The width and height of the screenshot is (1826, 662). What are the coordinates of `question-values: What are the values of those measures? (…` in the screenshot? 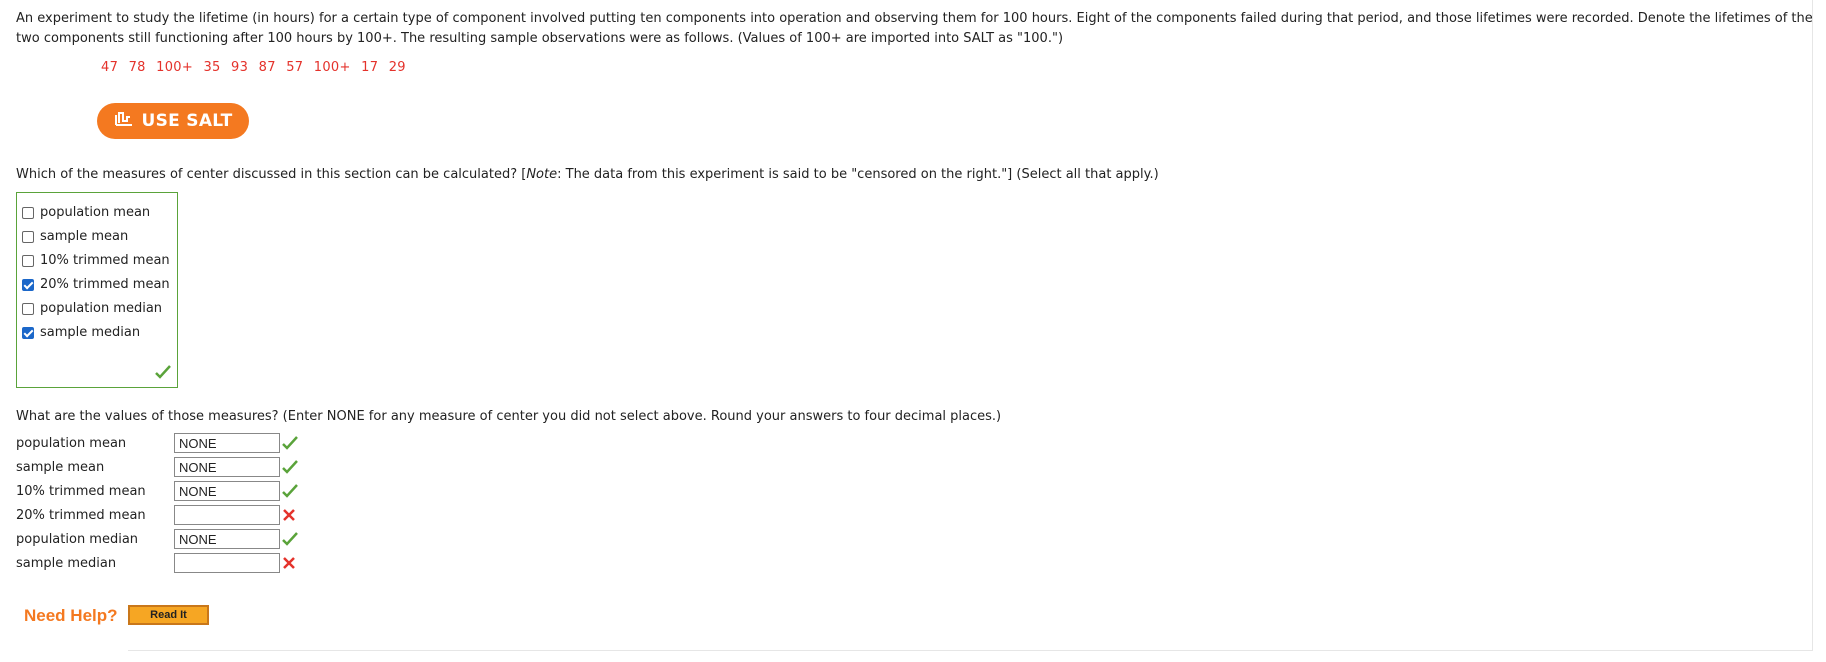 It's located at (509, 416).